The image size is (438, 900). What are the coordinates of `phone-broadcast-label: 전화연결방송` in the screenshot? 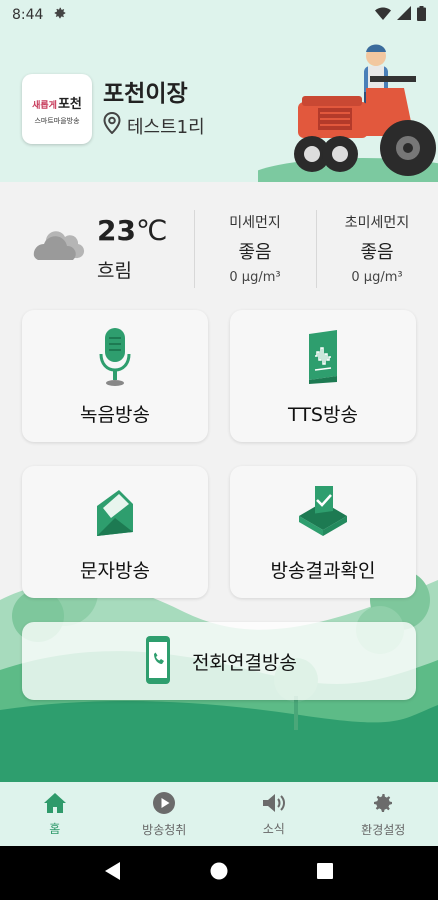 It's located at (244, 663).